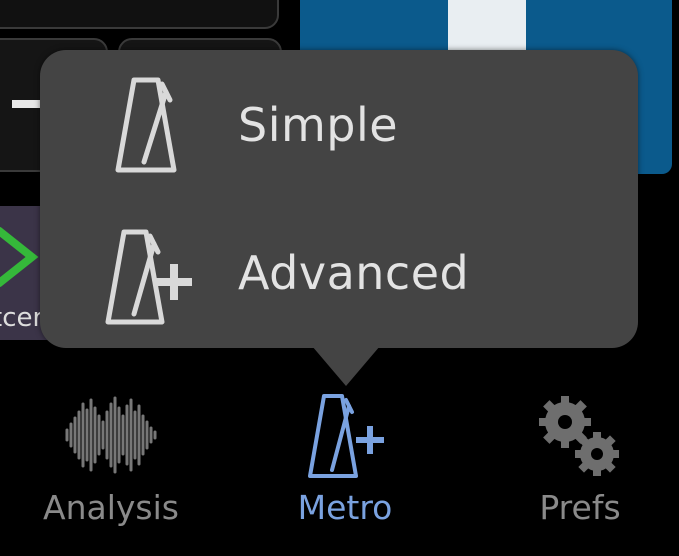  I want to click on gears-icon, so click(579, 436).